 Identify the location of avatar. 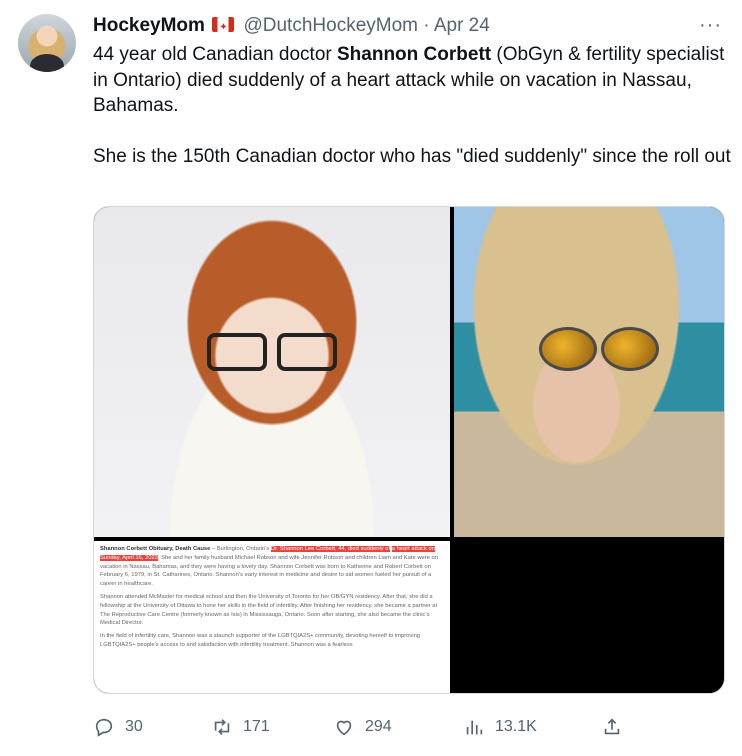
(47, 43).